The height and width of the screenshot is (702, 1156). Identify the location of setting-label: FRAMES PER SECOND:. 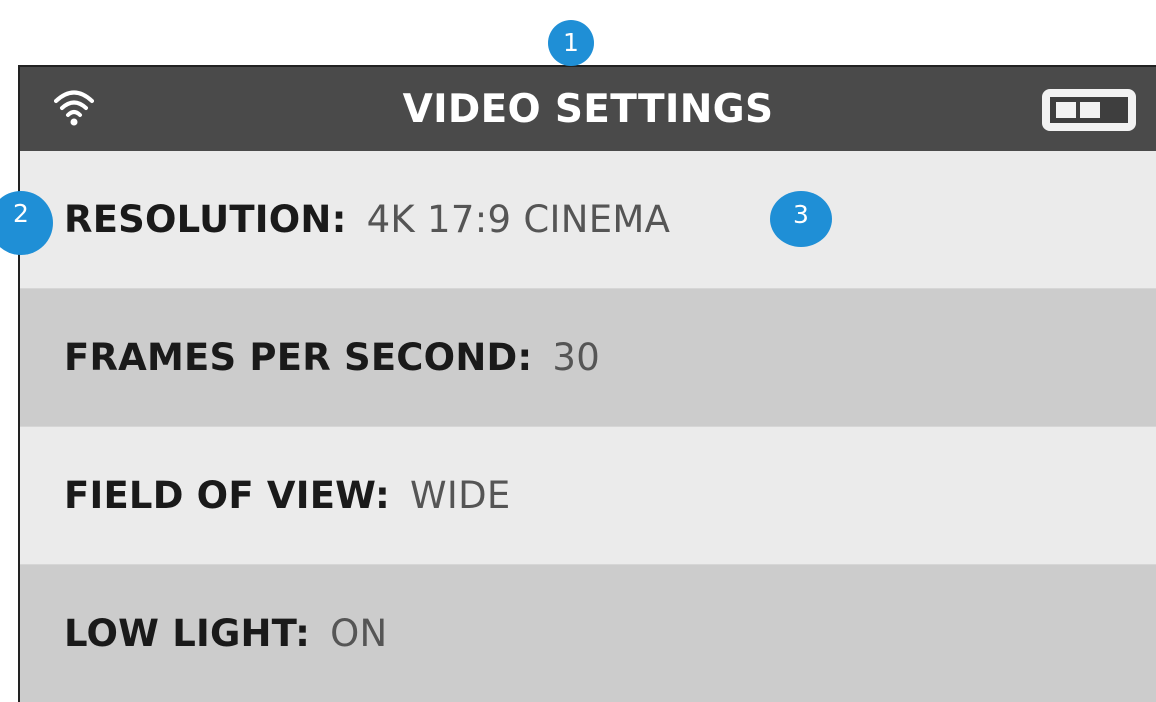
(298, 357).